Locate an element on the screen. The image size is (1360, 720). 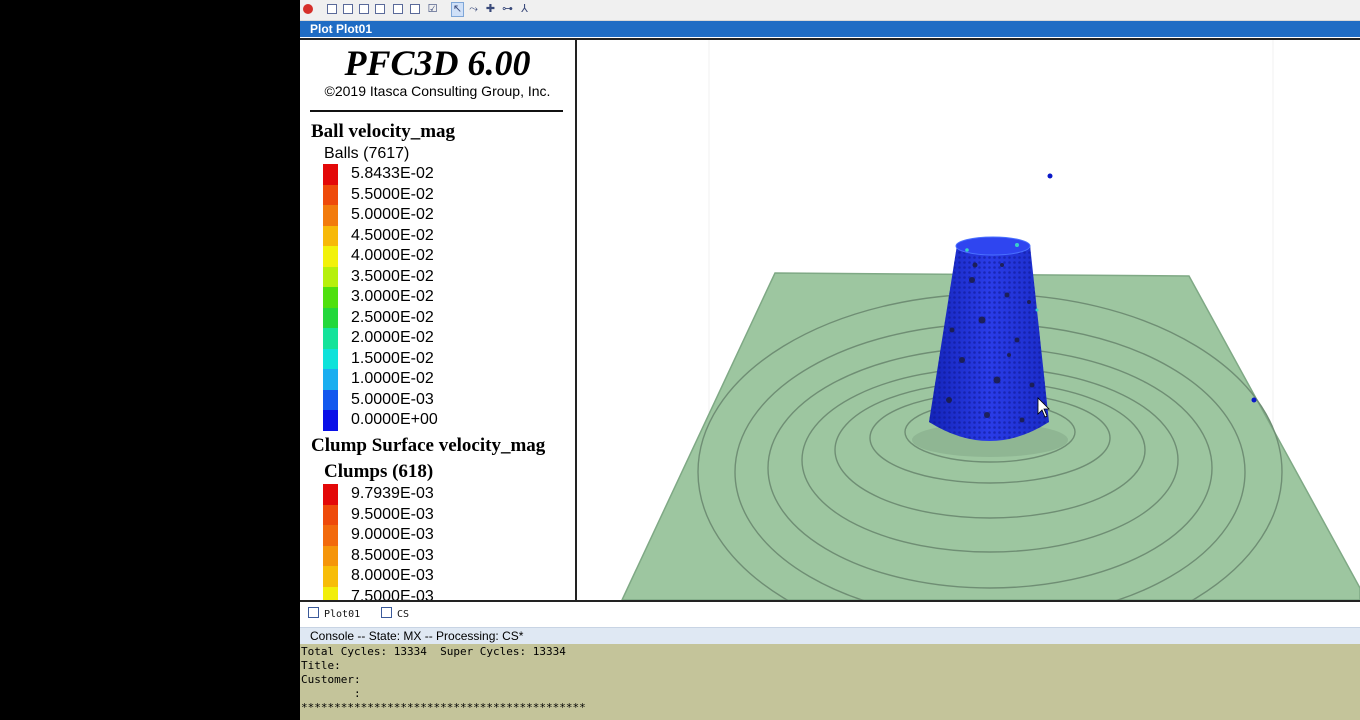
tab-cs: CS is located at coordinates (395, 615).